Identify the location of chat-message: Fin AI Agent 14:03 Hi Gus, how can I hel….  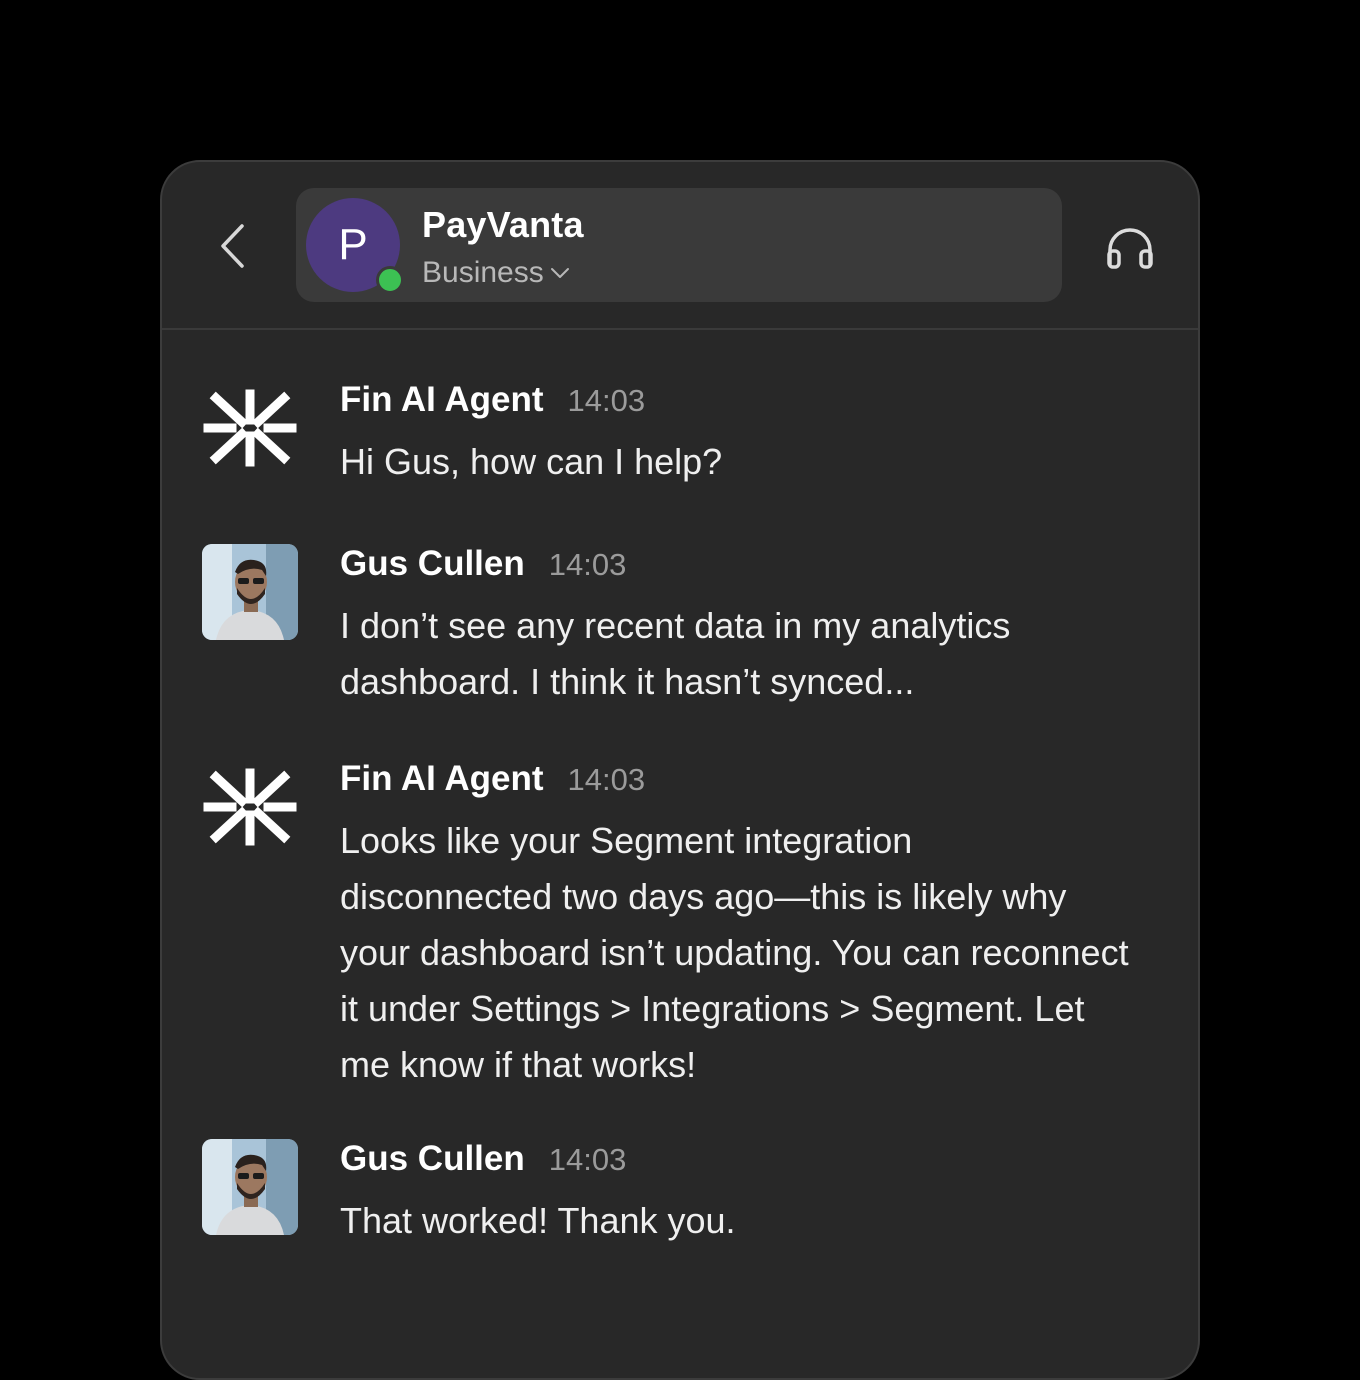
(680, 435).